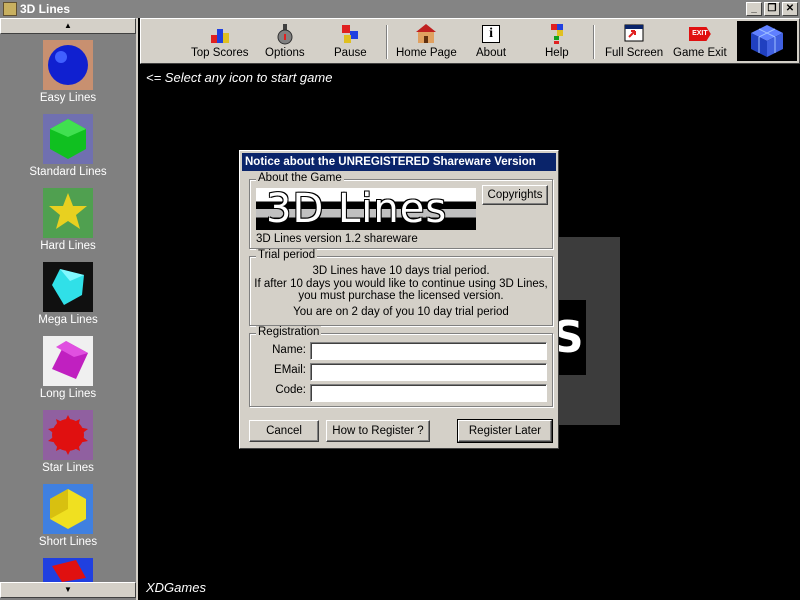 The image size is (800, 600). Describe the element at coordinates (289, 332) in the screenshot. I see `group-title: Registration` at that location.